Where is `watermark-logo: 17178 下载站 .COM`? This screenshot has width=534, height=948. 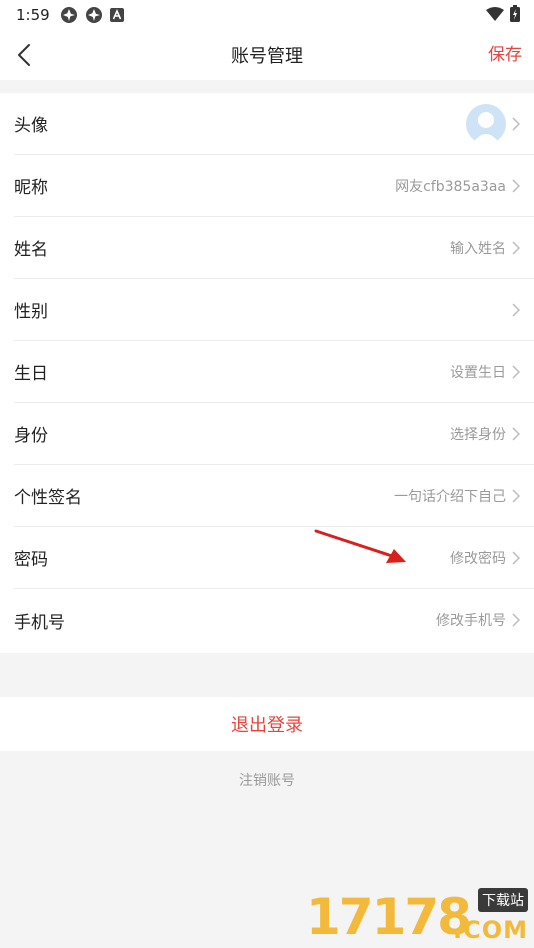 watermark-logo: 17178 下载站 .COM is located at coordinates (419, 916).